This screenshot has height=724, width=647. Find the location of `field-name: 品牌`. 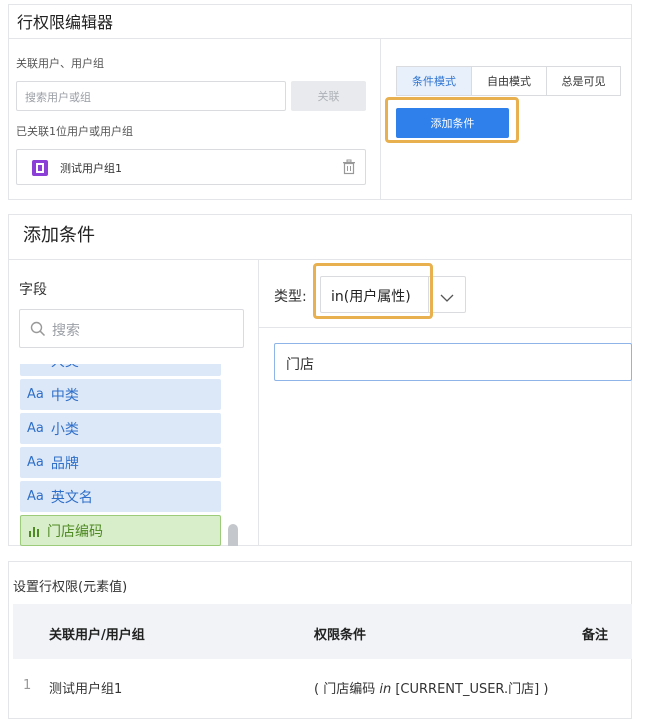

field-name: 品牌 is located at coordinates (64, 463).